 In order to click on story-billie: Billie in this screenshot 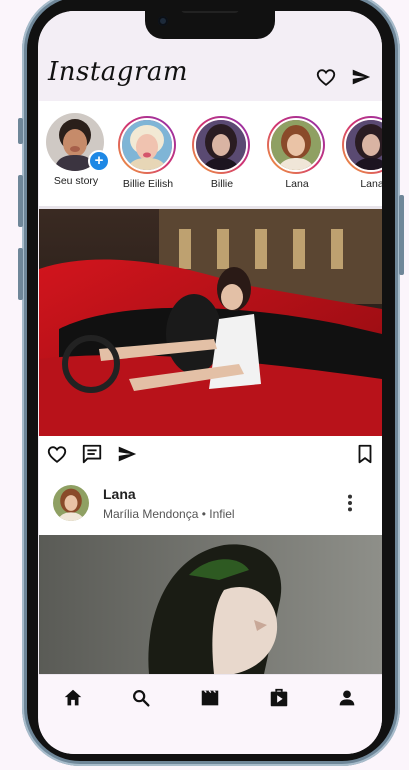, I will do `click(222, 153)`.